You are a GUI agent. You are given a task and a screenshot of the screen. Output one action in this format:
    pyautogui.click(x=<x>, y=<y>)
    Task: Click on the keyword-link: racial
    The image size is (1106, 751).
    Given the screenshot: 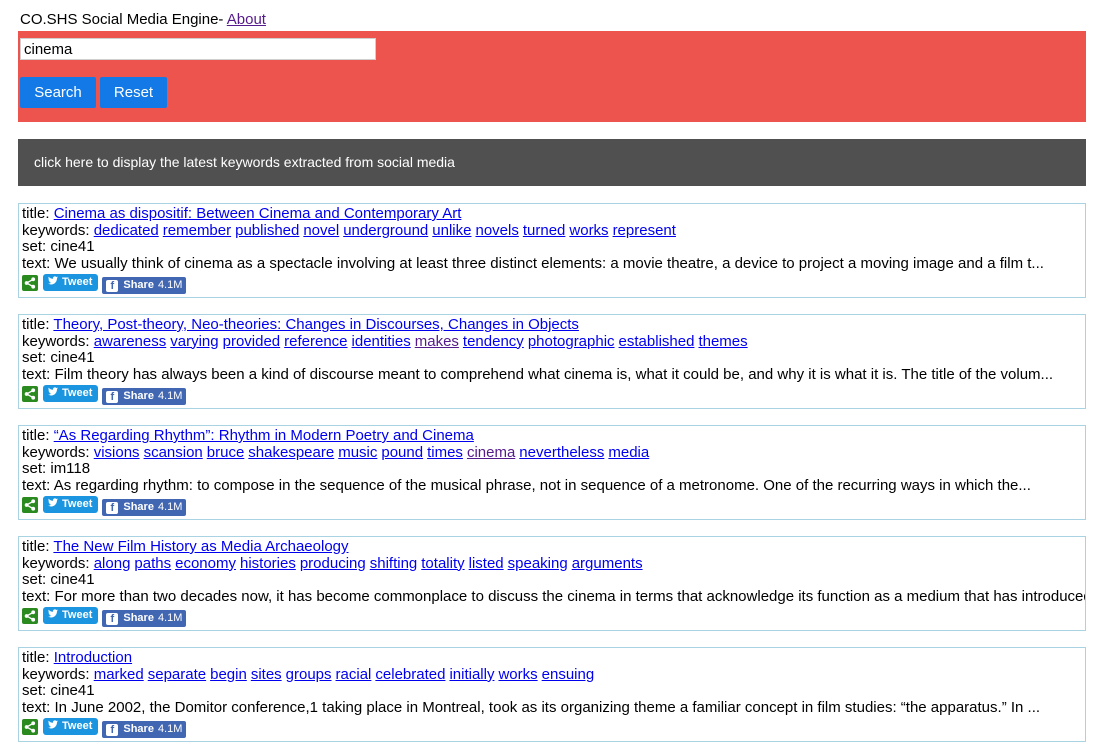 What is the action you would take?
    pyautogui.click(x=354, y=674)
    